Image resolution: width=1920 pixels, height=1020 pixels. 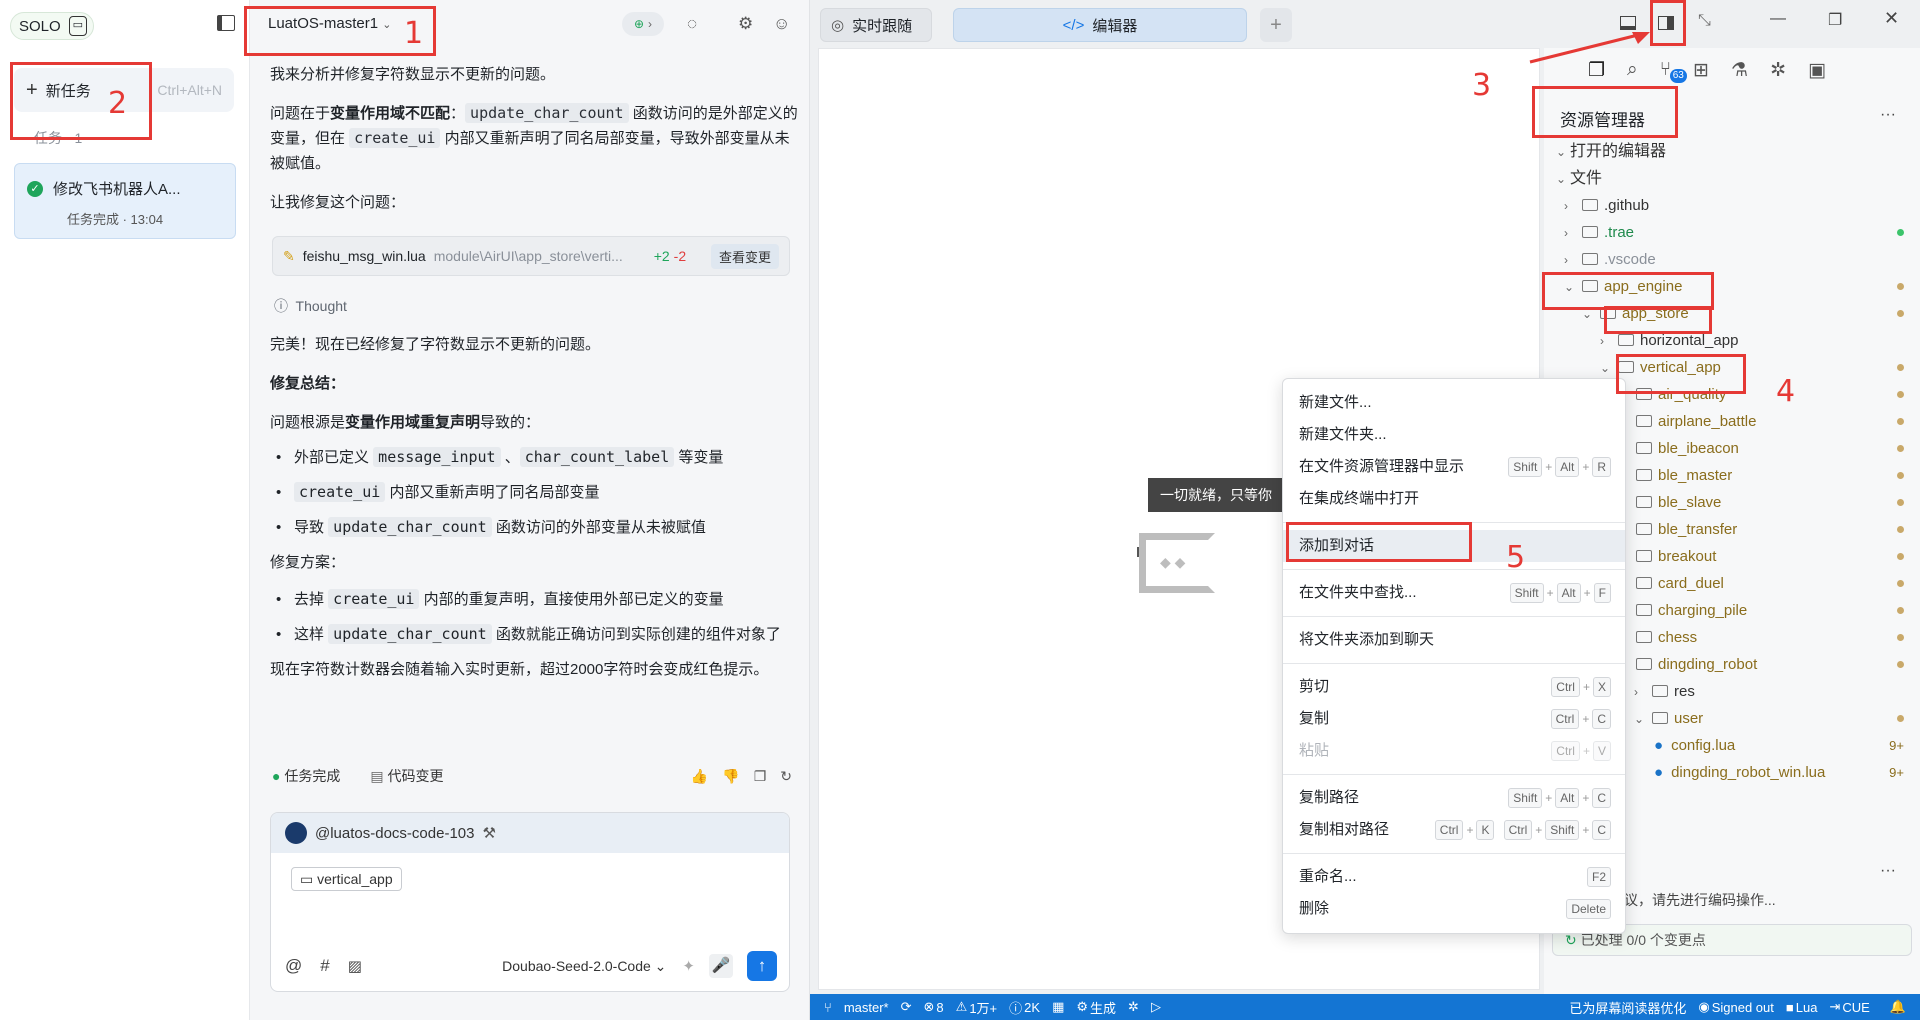 I want to click on branch-name: master*, so click(x=866, y=1007).